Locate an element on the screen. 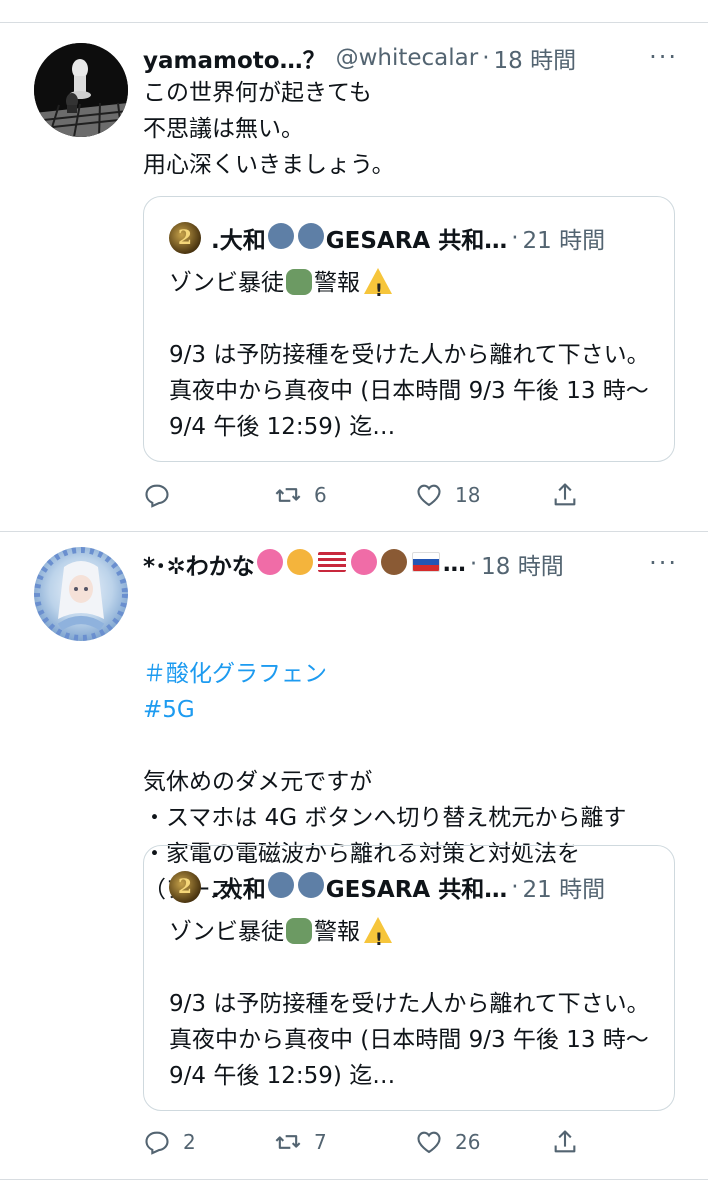  tweet-header: *･✲わかな … · 18 時間 is located at coordinates (353, 564).